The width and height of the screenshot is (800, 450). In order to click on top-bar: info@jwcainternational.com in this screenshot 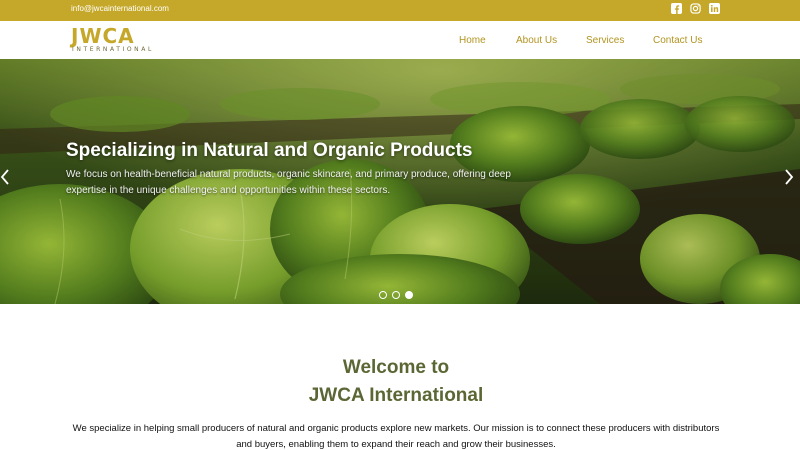, I will do `click(400, 10)`.